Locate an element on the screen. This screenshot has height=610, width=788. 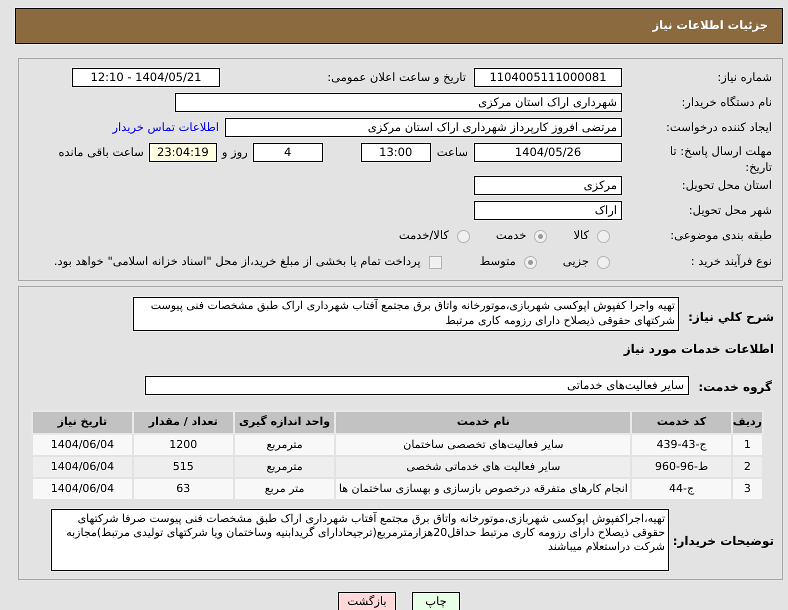
radio-label: کالا/خدمت is located at coordinates (423, 235).